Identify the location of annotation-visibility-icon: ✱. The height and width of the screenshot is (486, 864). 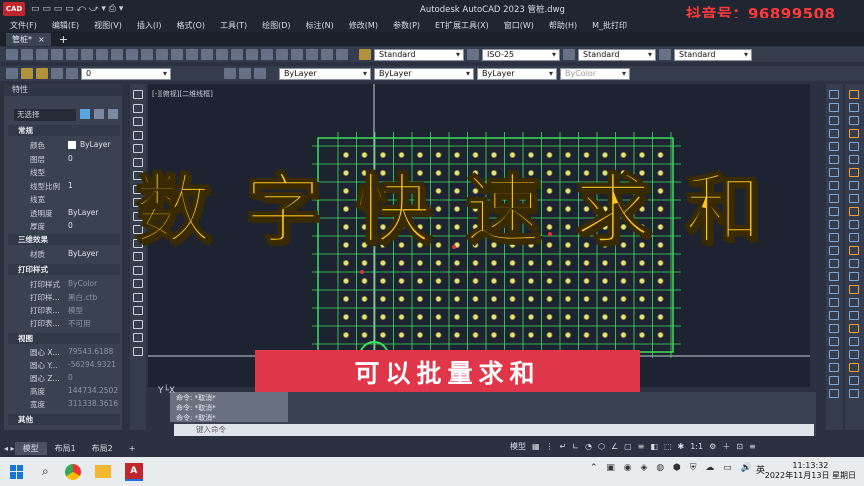
(681, 446).